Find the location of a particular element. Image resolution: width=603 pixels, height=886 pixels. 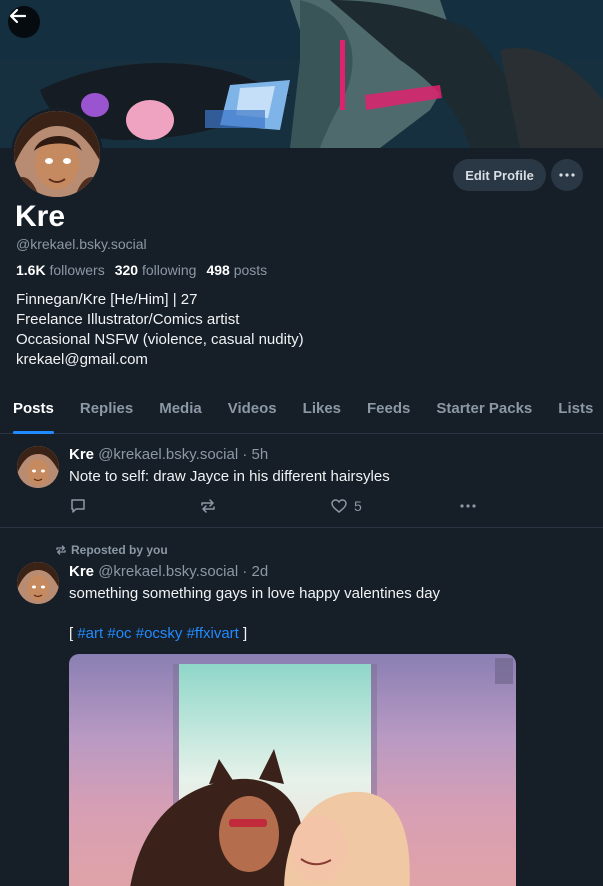

profile-avatar is located at coordinates (57, 154).